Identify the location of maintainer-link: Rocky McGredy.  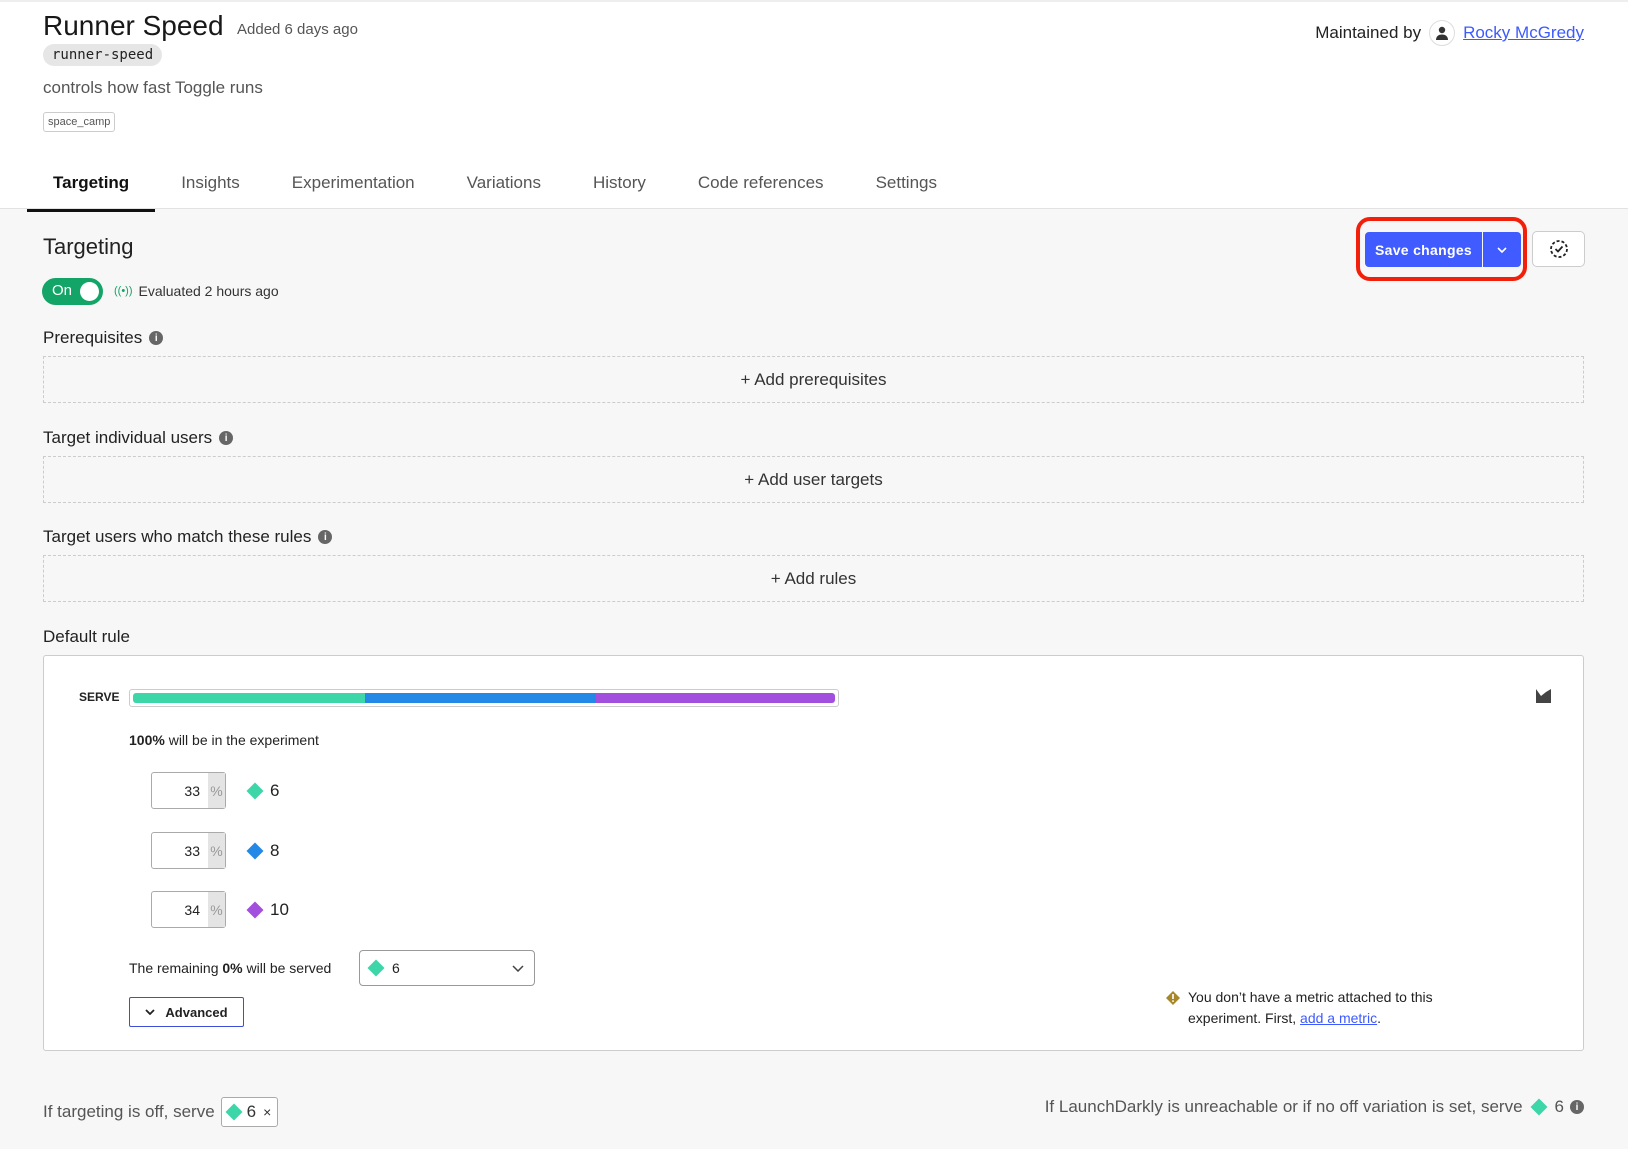
(1523, 33).